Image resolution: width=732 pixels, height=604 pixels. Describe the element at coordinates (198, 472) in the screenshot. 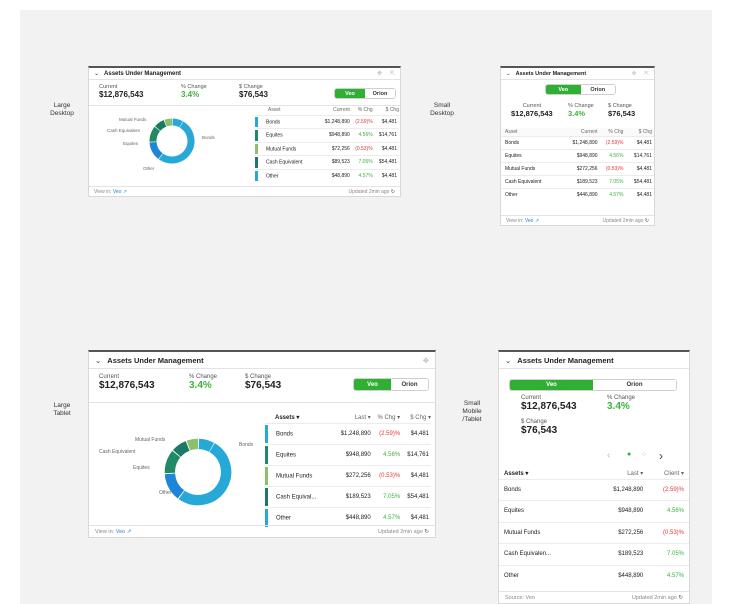

I see `allocation-donut-chart` at that location.